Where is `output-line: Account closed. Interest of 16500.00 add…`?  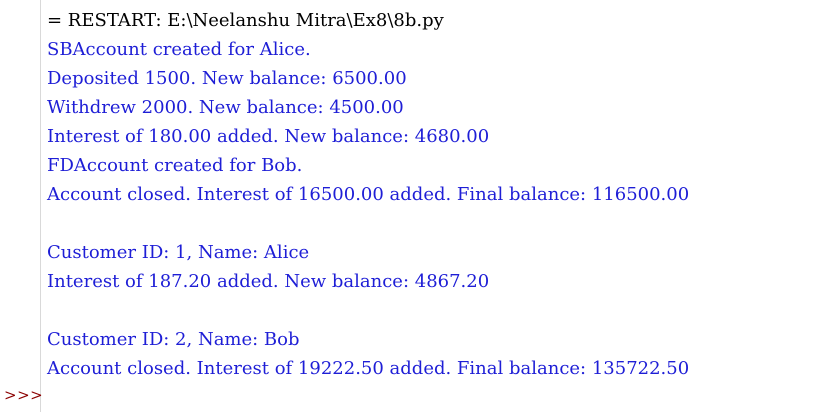 output-line: Account closed. Interest of 16500.00 add… is located at coordinates (368, 194).